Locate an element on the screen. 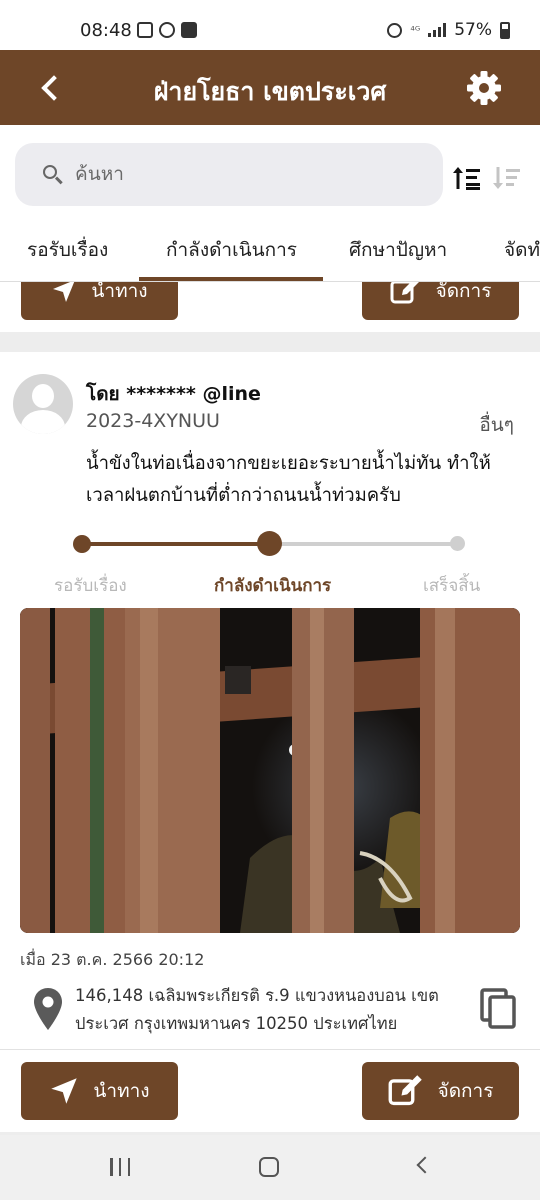 The image size is (540, 1200). manage-button: จัดการ is located at coordinates (440, 1091).